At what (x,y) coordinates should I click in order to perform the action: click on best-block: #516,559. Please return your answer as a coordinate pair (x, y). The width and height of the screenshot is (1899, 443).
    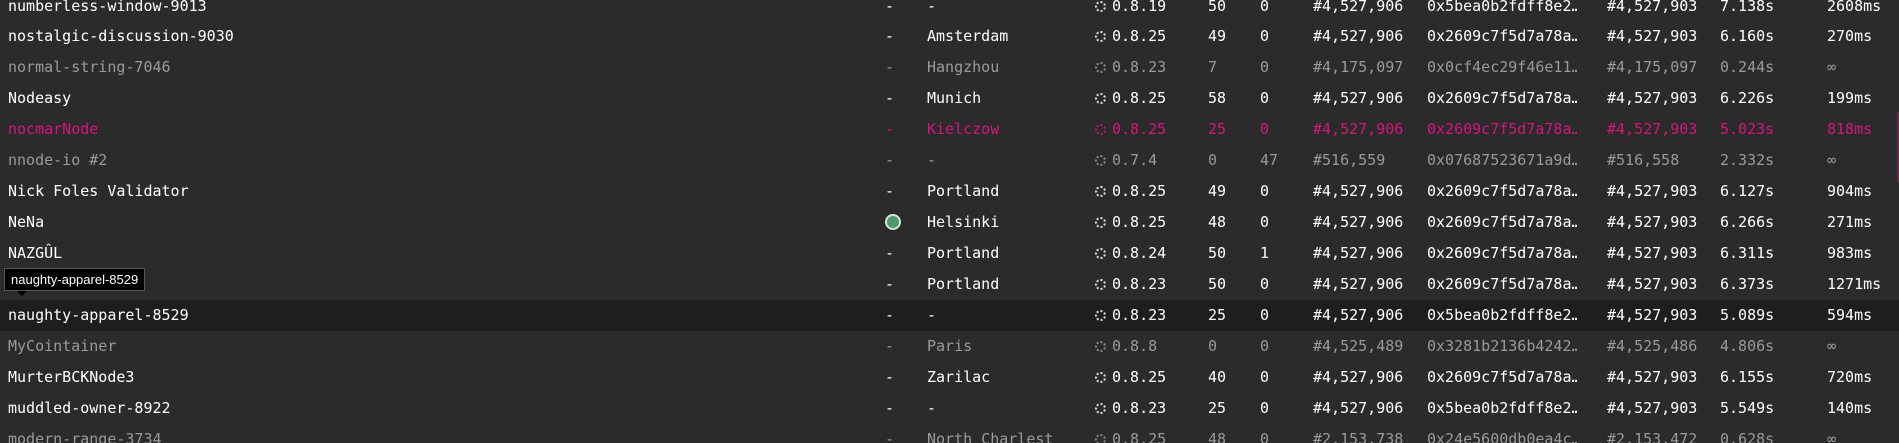
    Looking at the image, I should click on (1349, 160).